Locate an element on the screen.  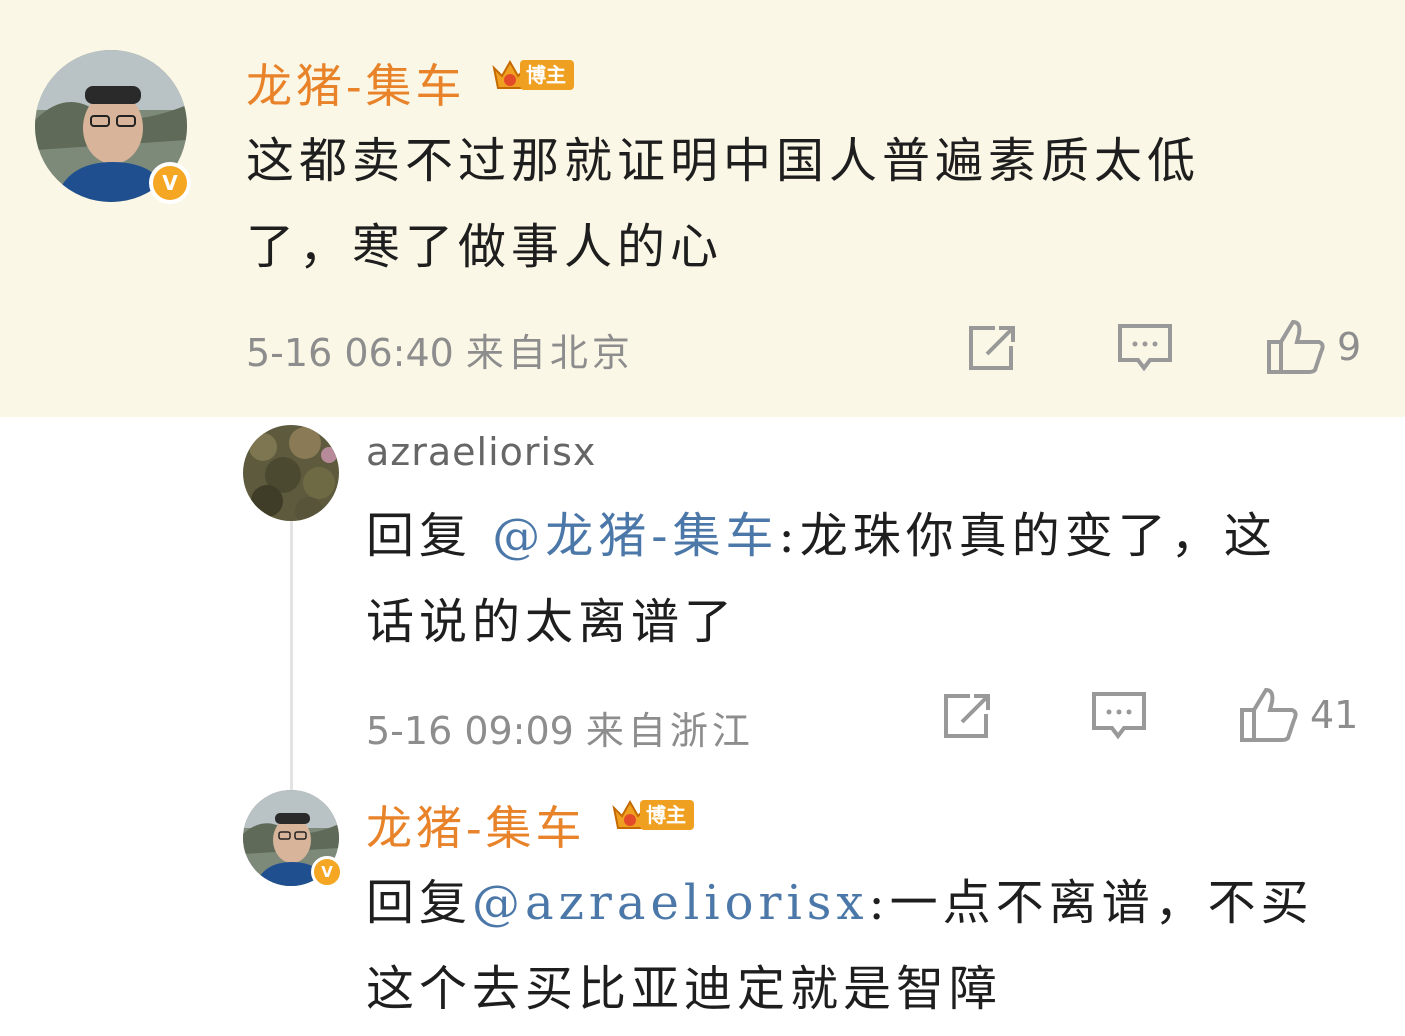
like-button: 41 is located at coordinates (1298, 715).